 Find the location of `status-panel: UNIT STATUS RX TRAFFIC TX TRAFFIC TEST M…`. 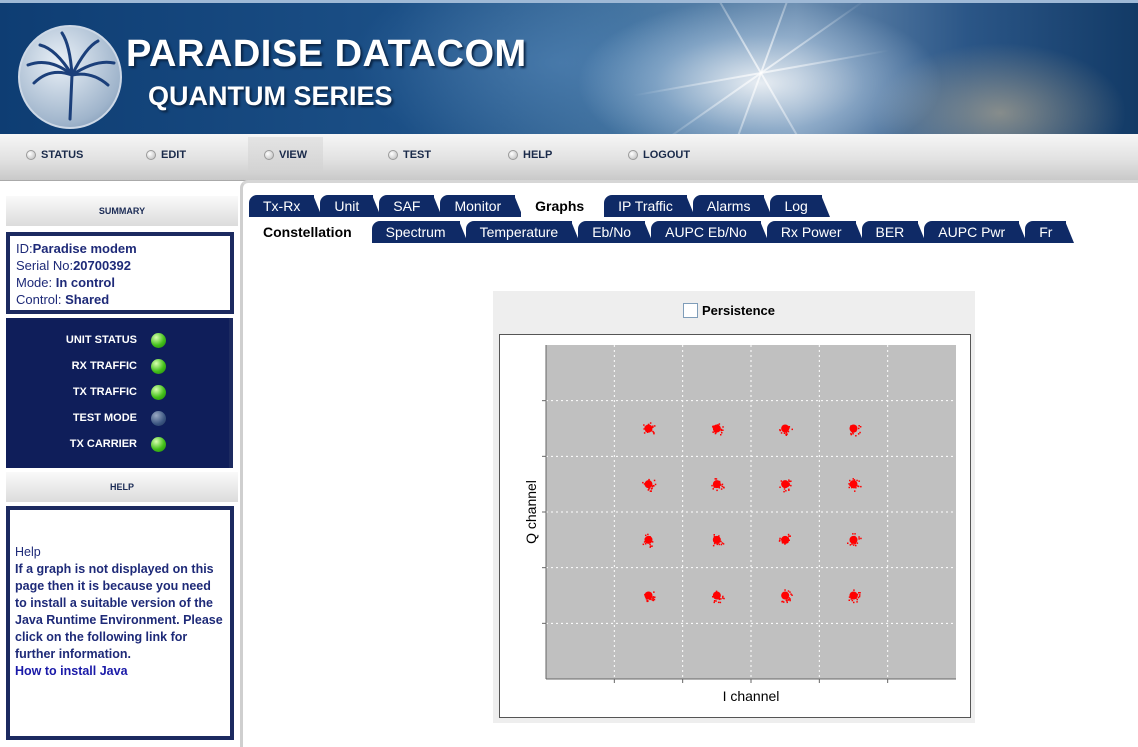

status-panel: UNIT STATUS RX TRAFFIC TX TRAFFIC TEST M… is located at coordinates (119, 393).